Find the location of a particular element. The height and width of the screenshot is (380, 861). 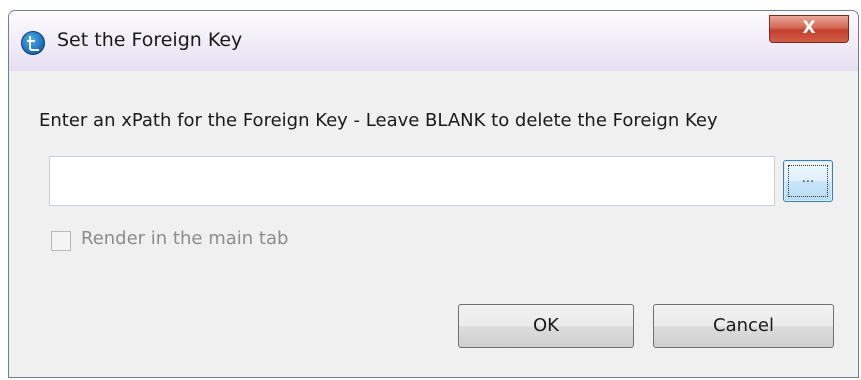

cancel-button: Cancel is located at coordinates (743, 326).